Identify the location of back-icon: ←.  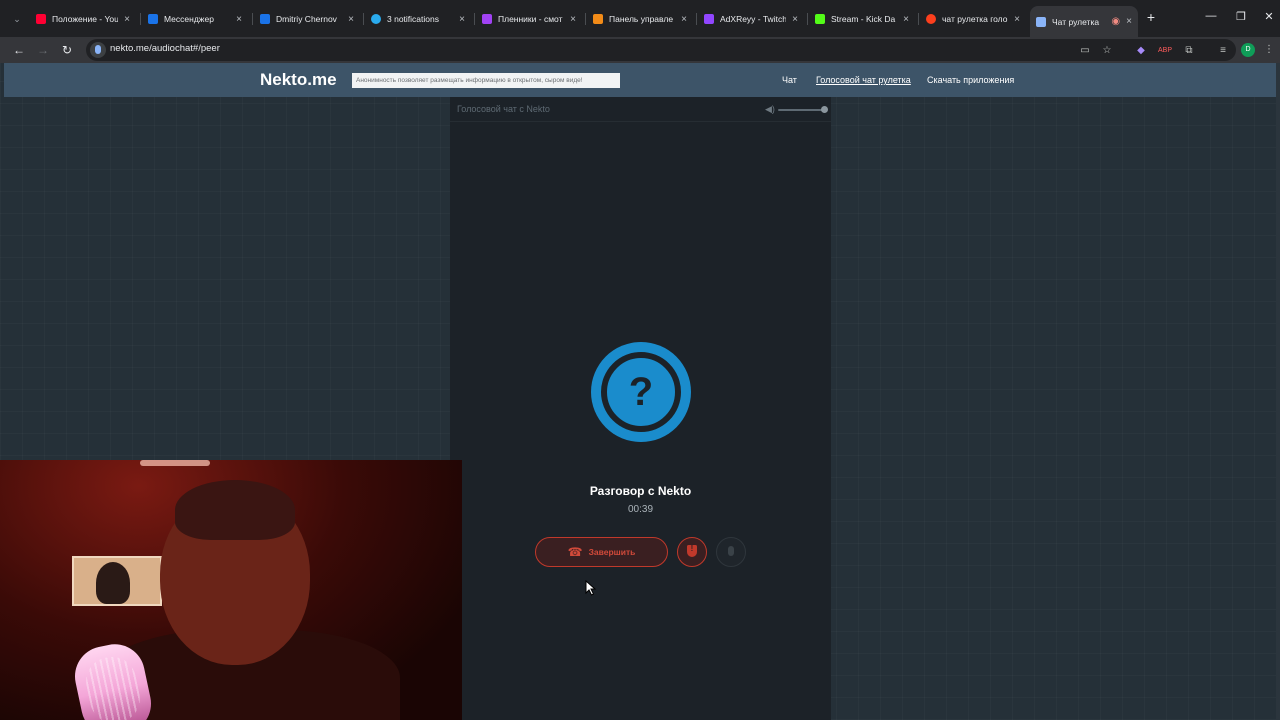
(19, 50).